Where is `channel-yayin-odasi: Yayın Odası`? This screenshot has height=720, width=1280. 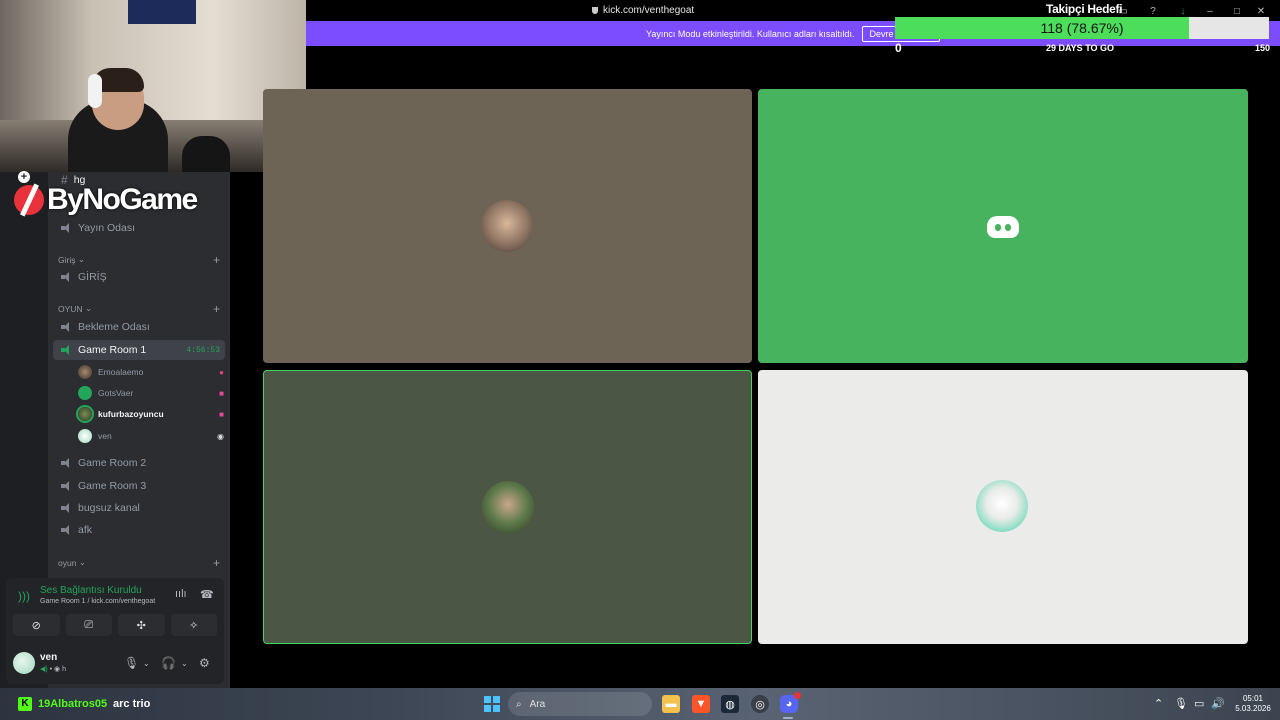 channel-yayin-odasi: Yayın Odası is located at coordinates (139, 228).